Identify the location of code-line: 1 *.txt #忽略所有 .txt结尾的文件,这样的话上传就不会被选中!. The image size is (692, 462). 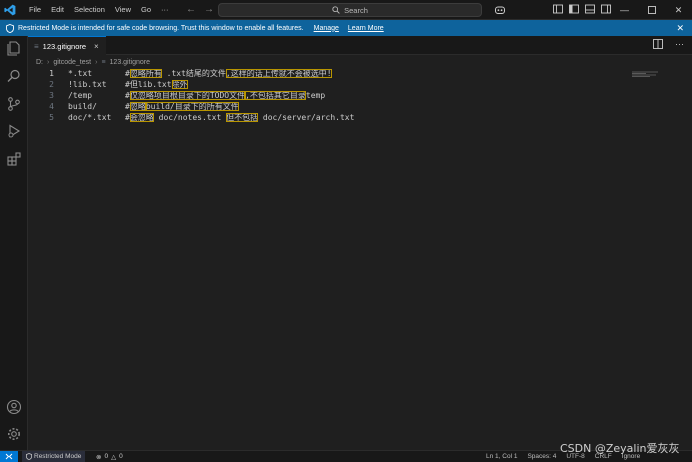
(338, 73).